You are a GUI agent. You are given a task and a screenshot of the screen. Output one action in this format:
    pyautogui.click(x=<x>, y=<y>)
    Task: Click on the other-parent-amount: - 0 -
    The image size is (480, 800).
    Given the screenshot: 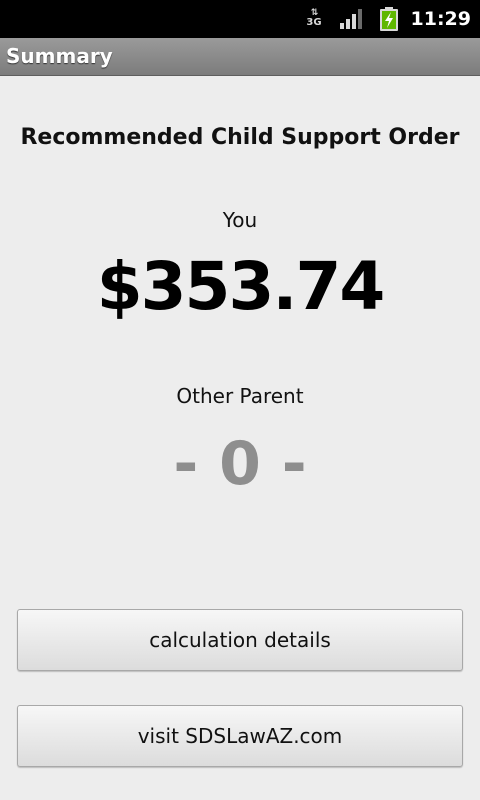 What is the action you would take?
    pyautogui.click(x=240, y=464)
    